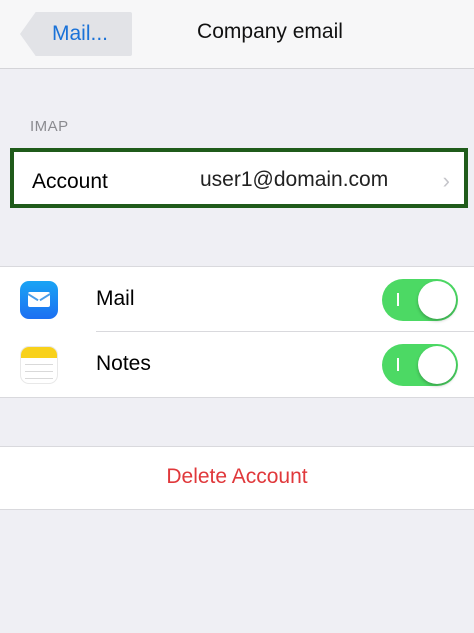  Describe the element at coordinates (70, 181) in the screenshot. I see `account-label: Account` at that location.